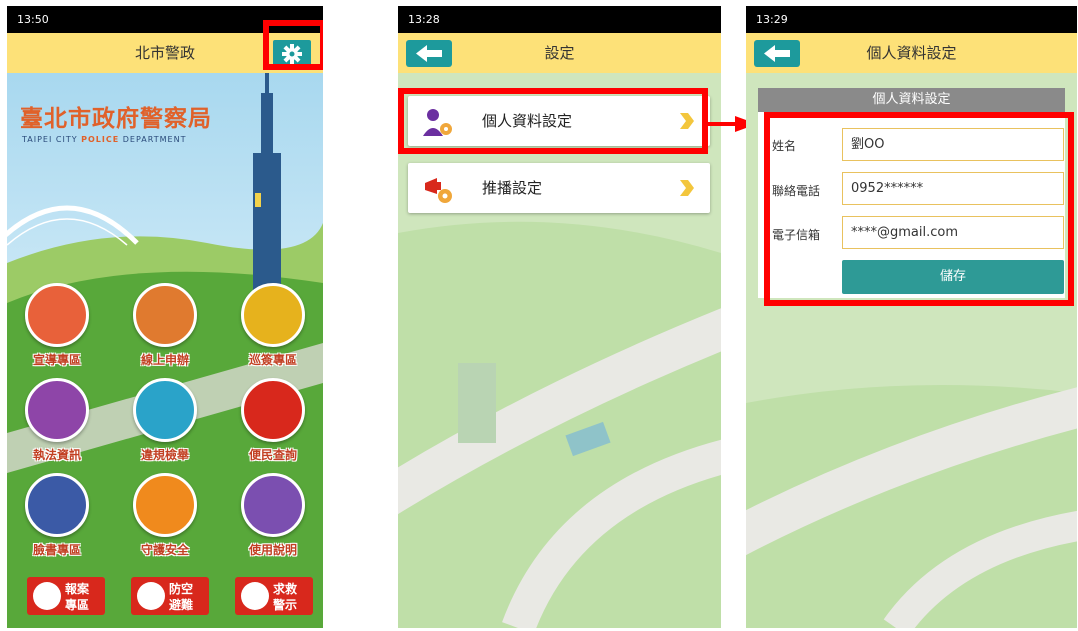 The width and height of the screenshot is (1078, 631). I want to click on app-bar: 個人資料設定, so click(911, 53).